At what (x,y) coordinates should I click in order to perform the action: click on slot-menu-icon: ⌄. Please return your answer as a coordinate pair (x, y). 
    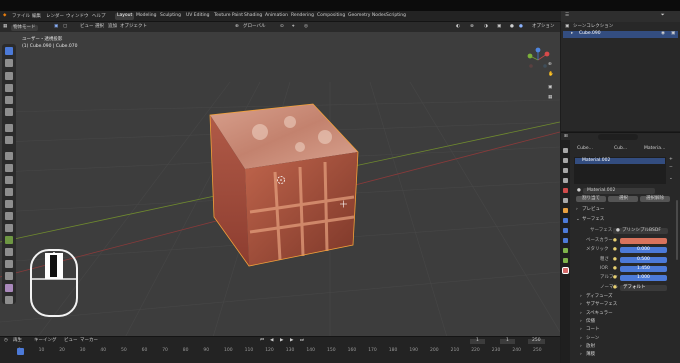
    Looking at the image, I should click on (671, 179).